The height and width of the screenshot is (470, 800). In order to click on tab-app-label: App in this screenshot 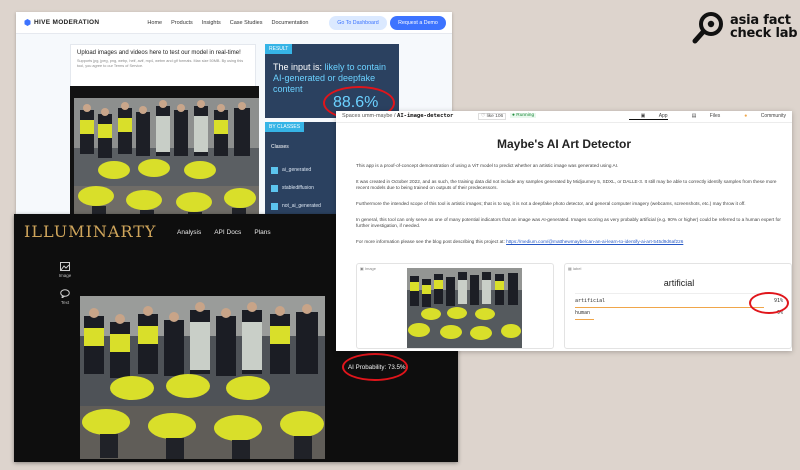, I will do `click(663, 116)`.